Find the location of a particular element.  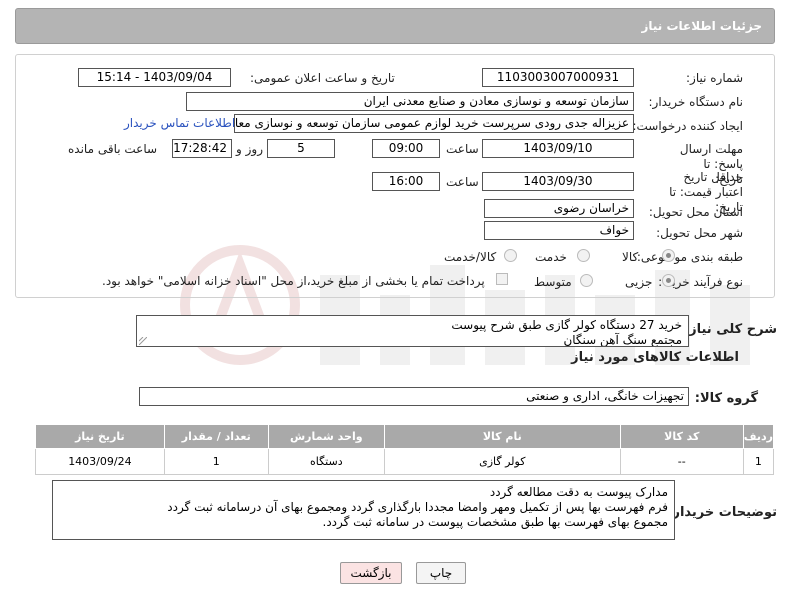

col-row: ردیف is located at coordinates (758, 436).